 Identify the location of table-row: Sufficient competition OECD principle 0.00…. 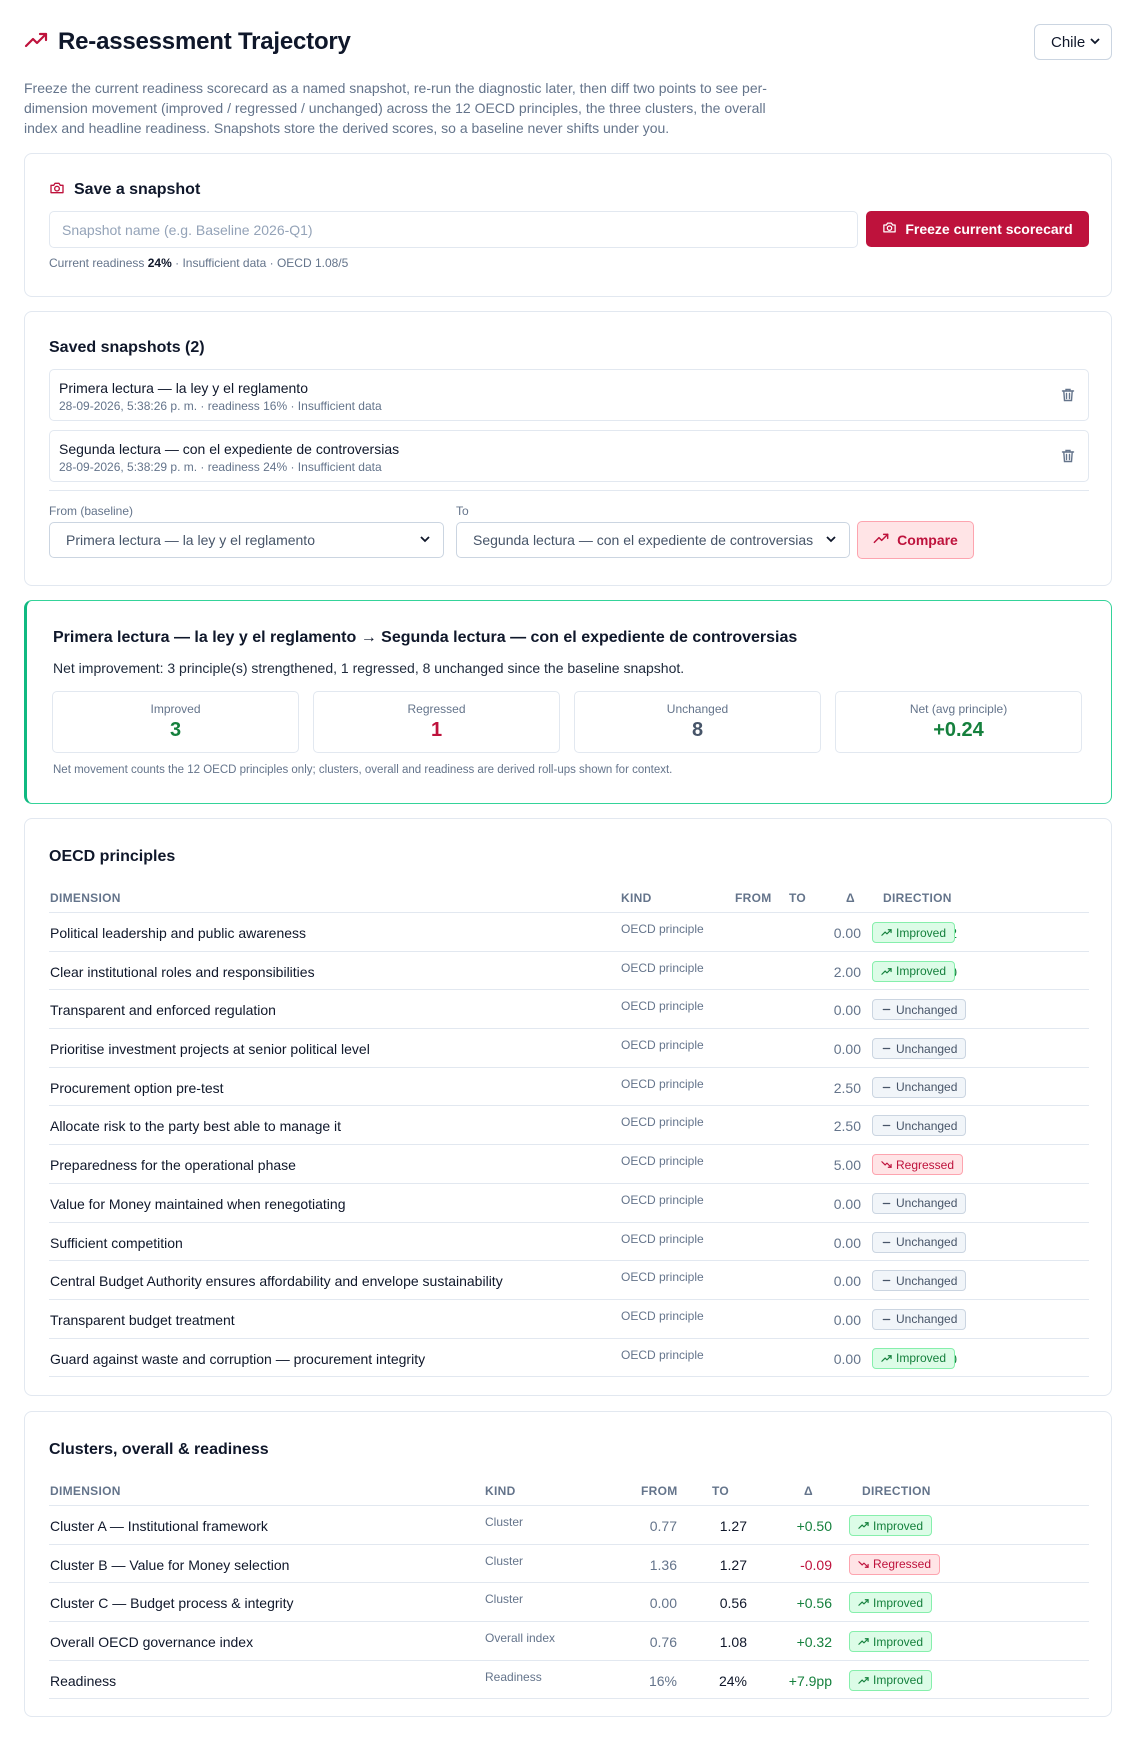
(569, 1242).